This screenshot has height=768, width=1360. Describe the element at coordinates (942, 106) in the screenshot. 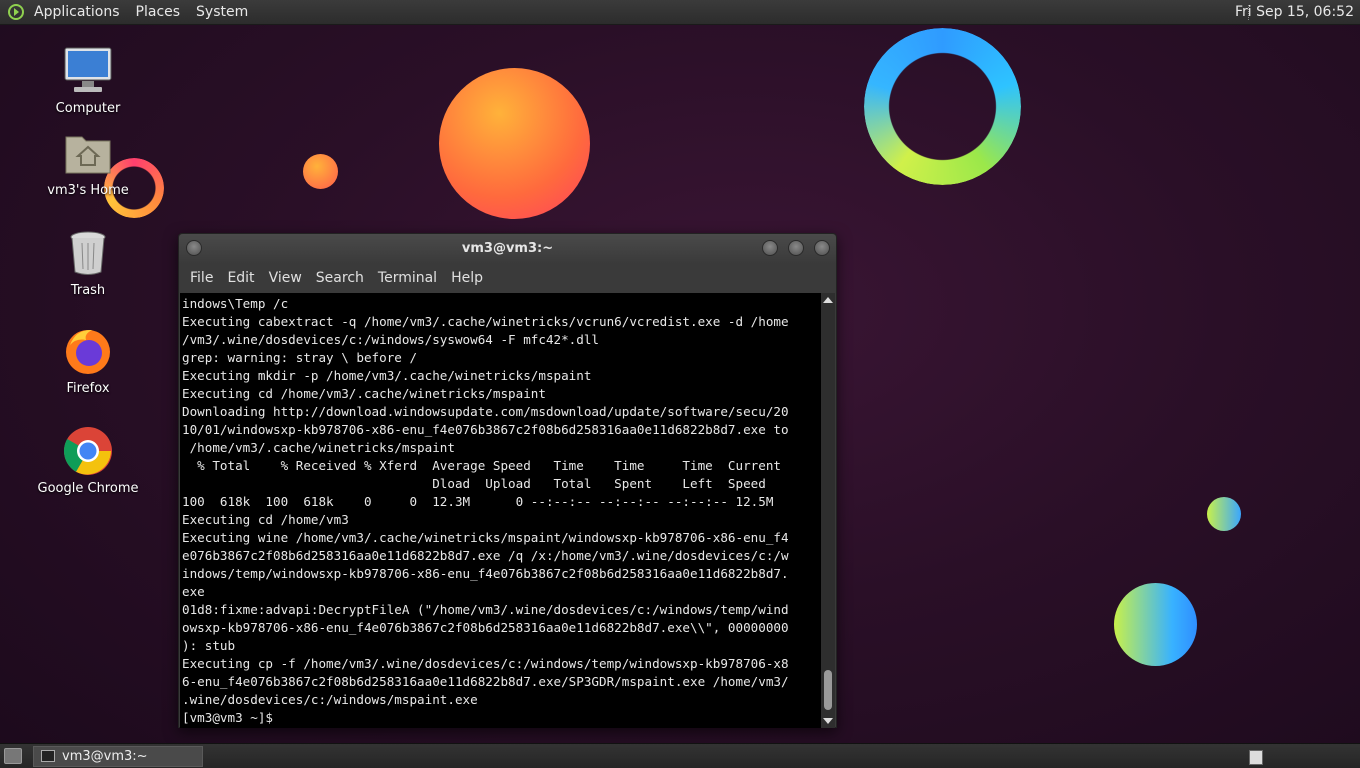

I see `wallpaper-ring-large` at that location.